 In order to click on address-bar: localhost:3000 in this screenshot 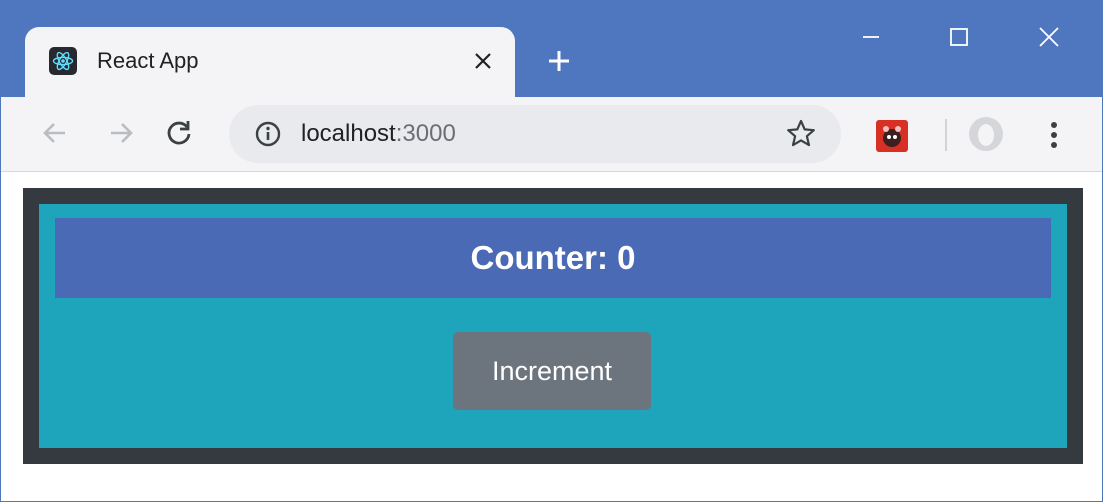, I will do `click(535, 134)`.